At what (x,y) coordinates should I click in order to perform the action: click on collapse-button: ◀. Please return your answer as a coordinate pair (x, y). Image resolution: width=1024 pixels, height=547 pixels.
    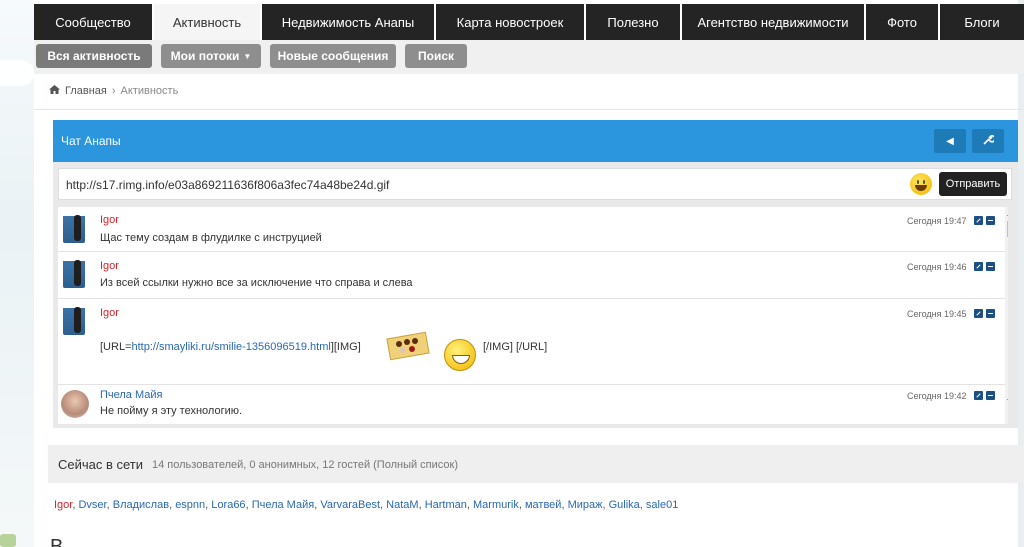
    Looking at the image, I should click on (950, 141).